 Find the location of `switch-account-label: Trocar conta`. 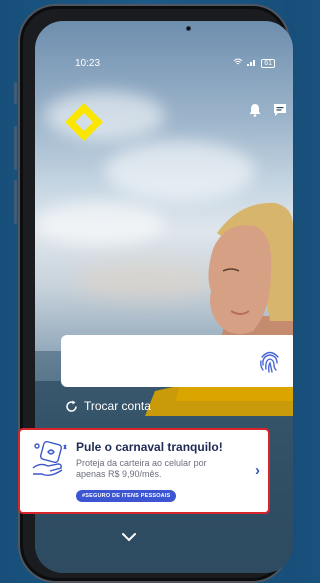

switch-account-label: Trocar conta is located at coordinates (117, 406).